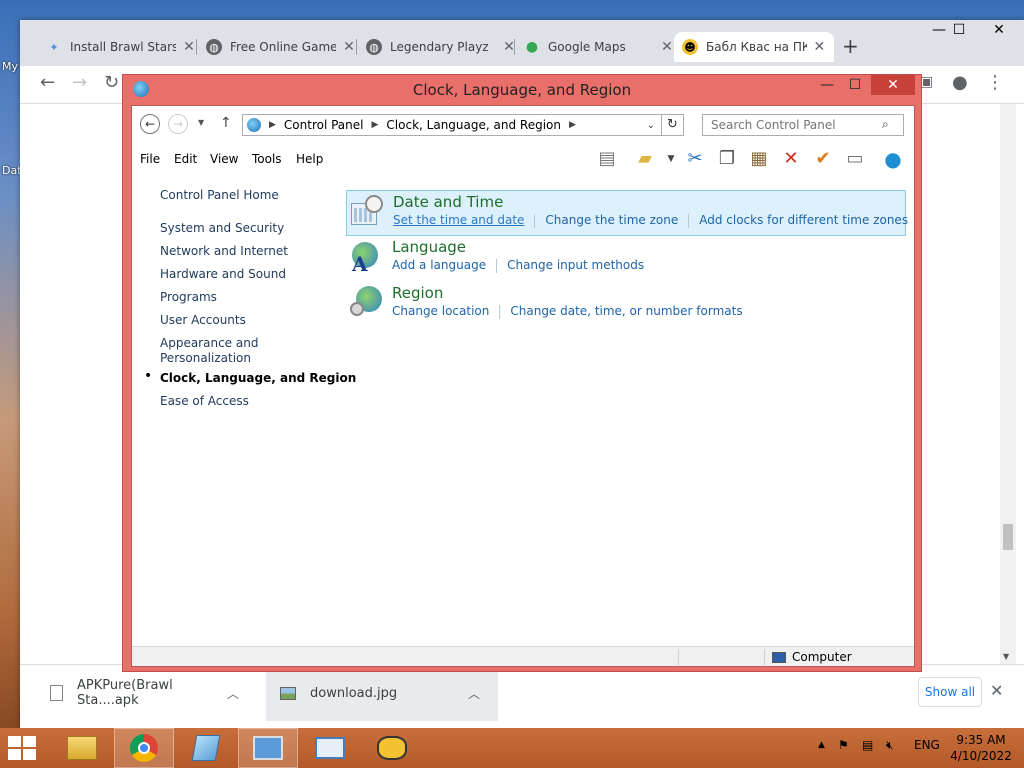 The image size is (1024, 768). Describe the element at coordinates (188, 297) in the screenshot. I see `nav-programs: Programs` at that location.